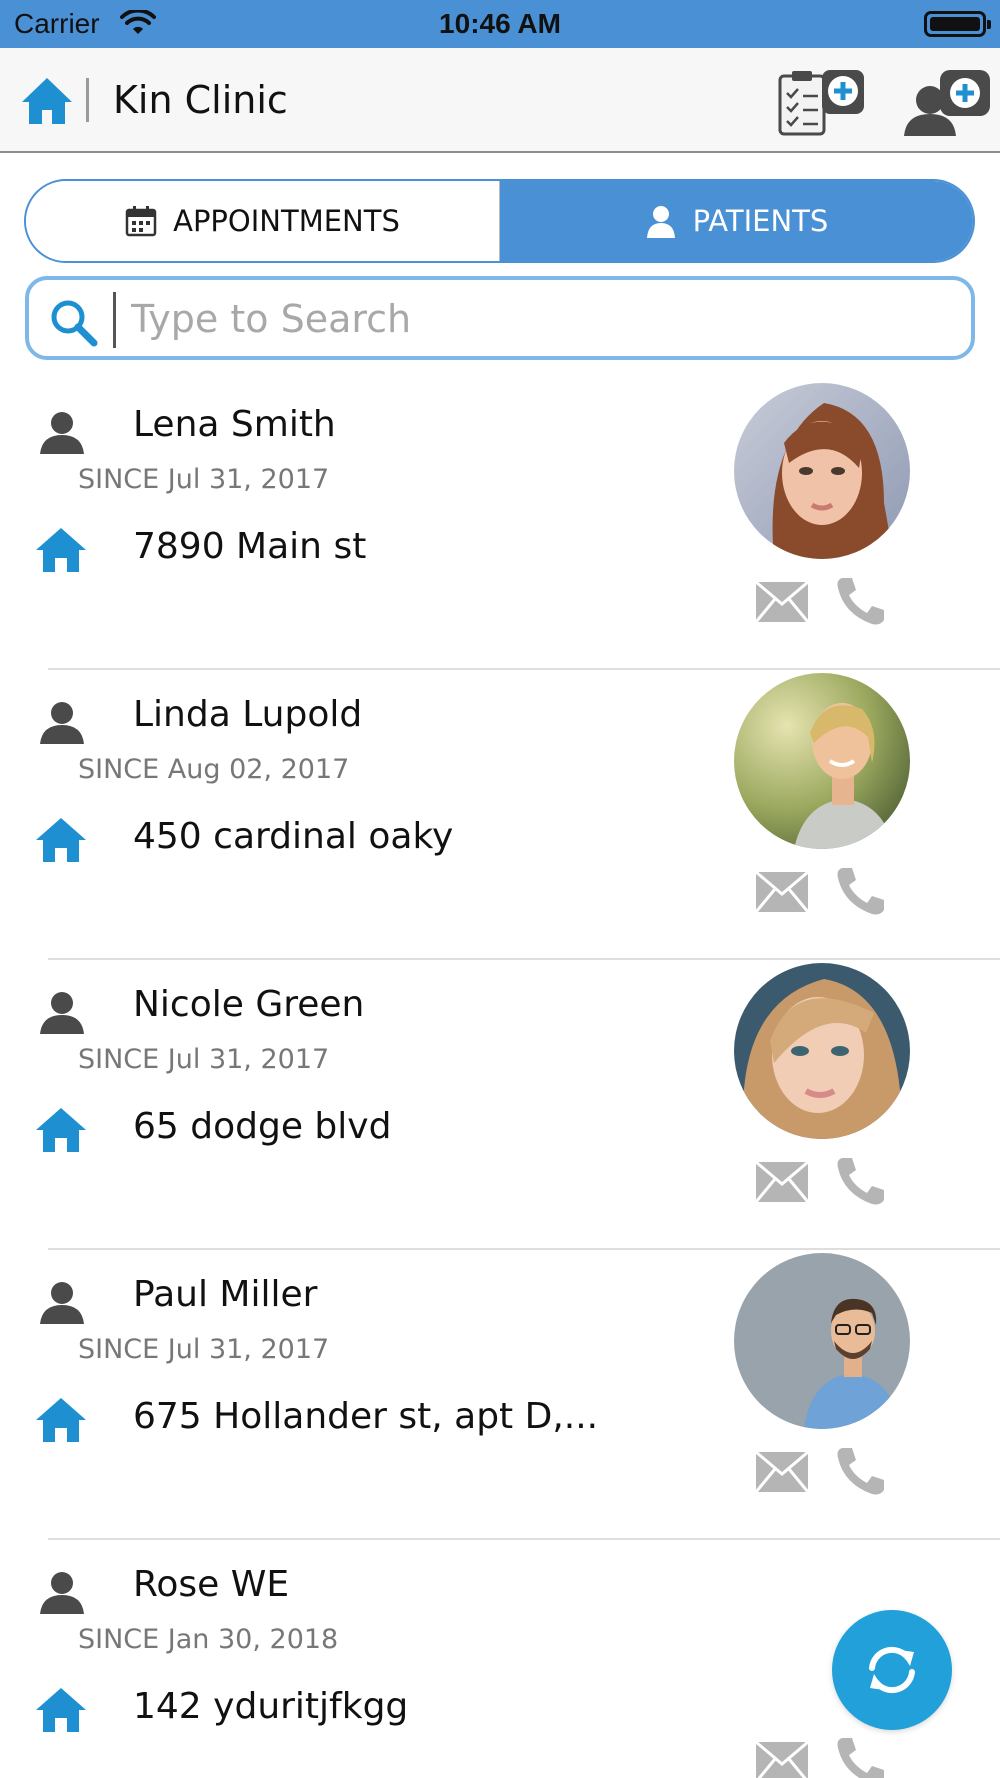  Describe the element at coordinates (200, 100) in the screenshot. I see `page-title: Kin Clinic` at that location.